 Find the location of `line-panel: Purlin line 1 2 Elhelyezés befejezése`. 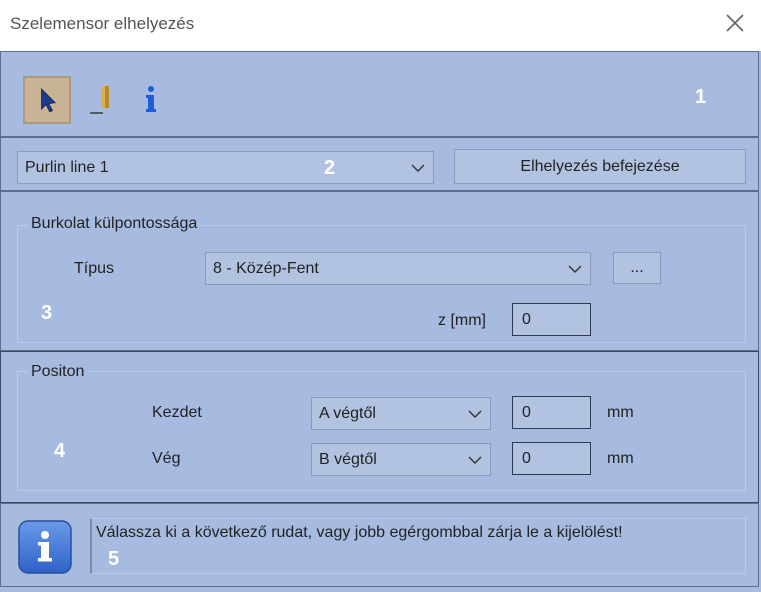

line-panel: Purlin line 1 2 Elhelyezés befejezése is located at coordinates (379, 164).